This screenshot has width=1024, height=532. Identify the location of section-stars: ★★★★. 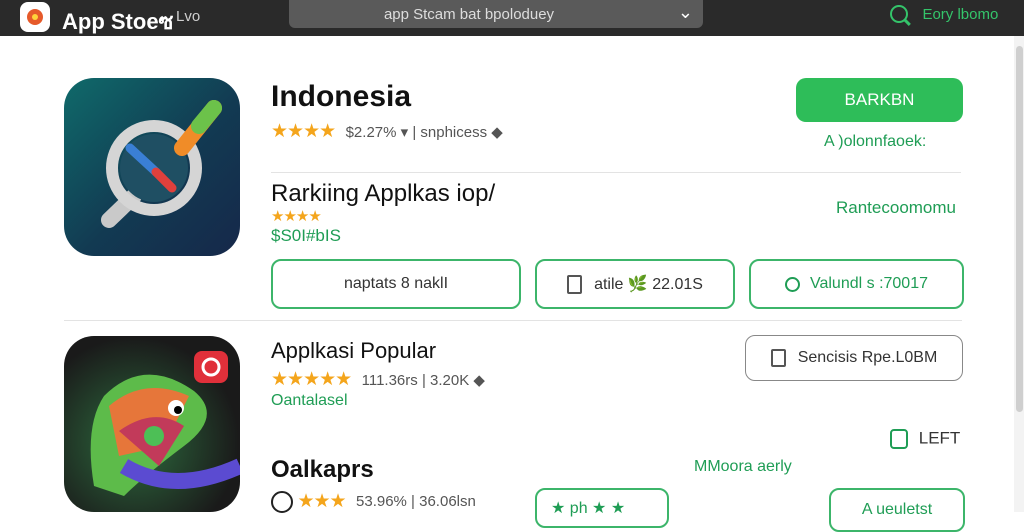
(296, 216).